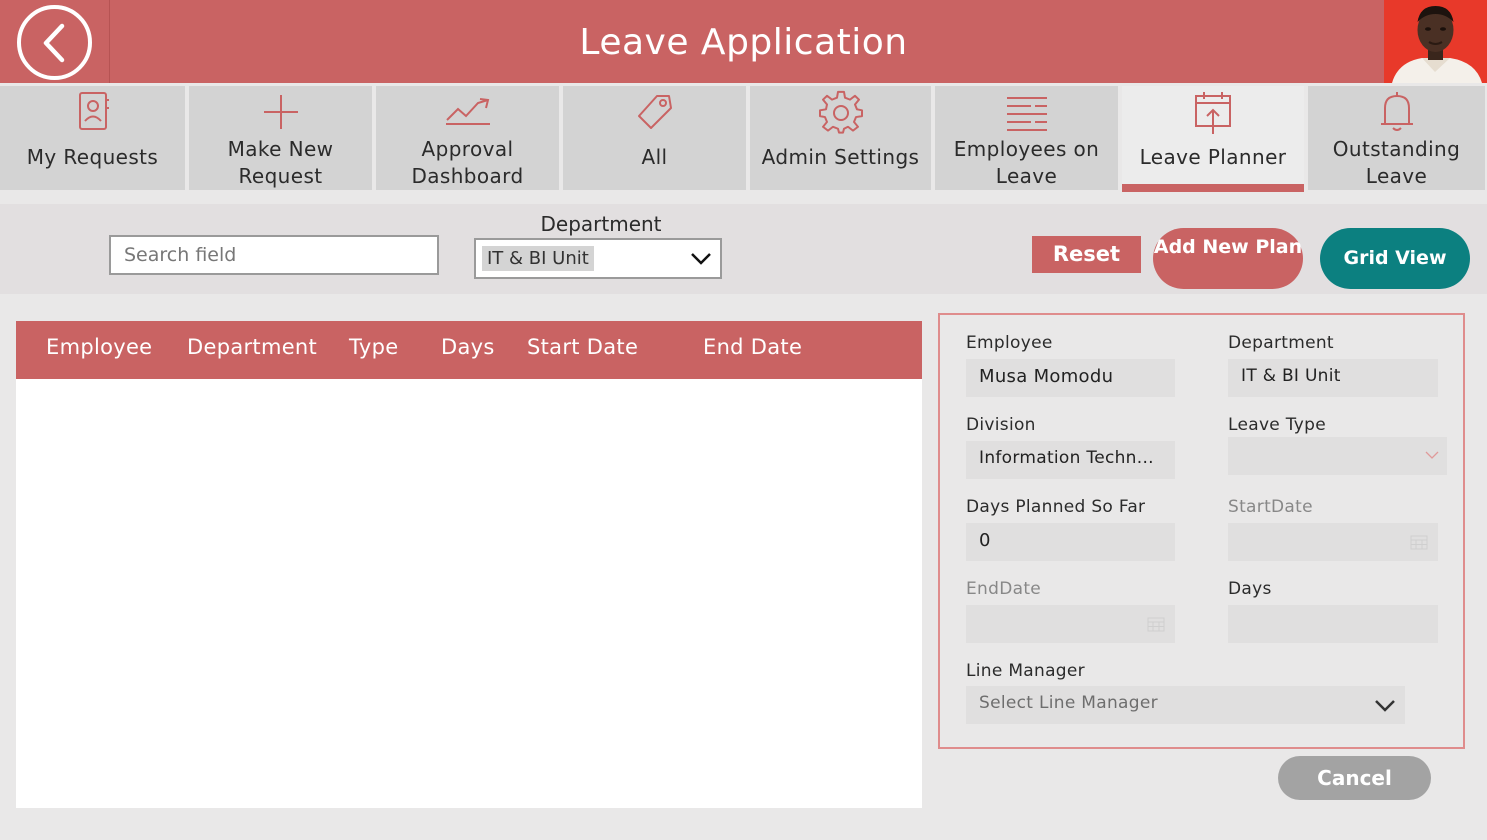  I want to click on tab-employees-on-leave: Employees on Leave, so click(1027, 138).